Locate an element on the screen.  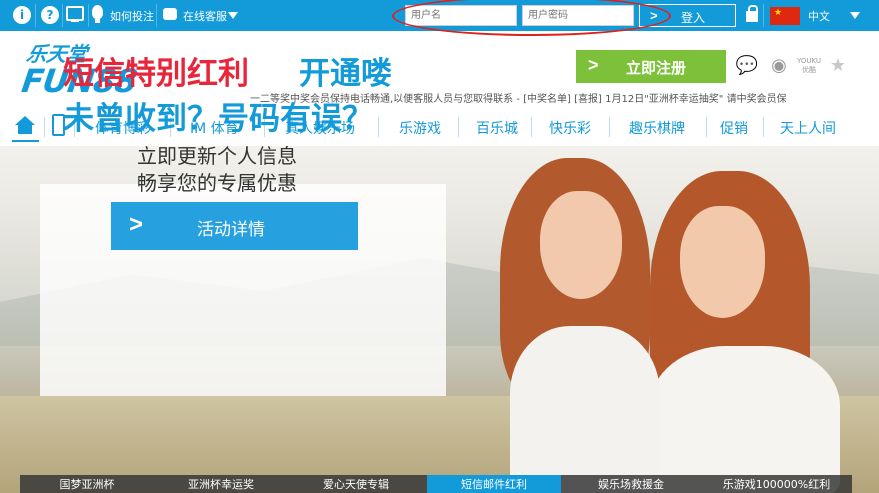
promo-details-button: > 活动详情 is located at coordinates (234, 226).